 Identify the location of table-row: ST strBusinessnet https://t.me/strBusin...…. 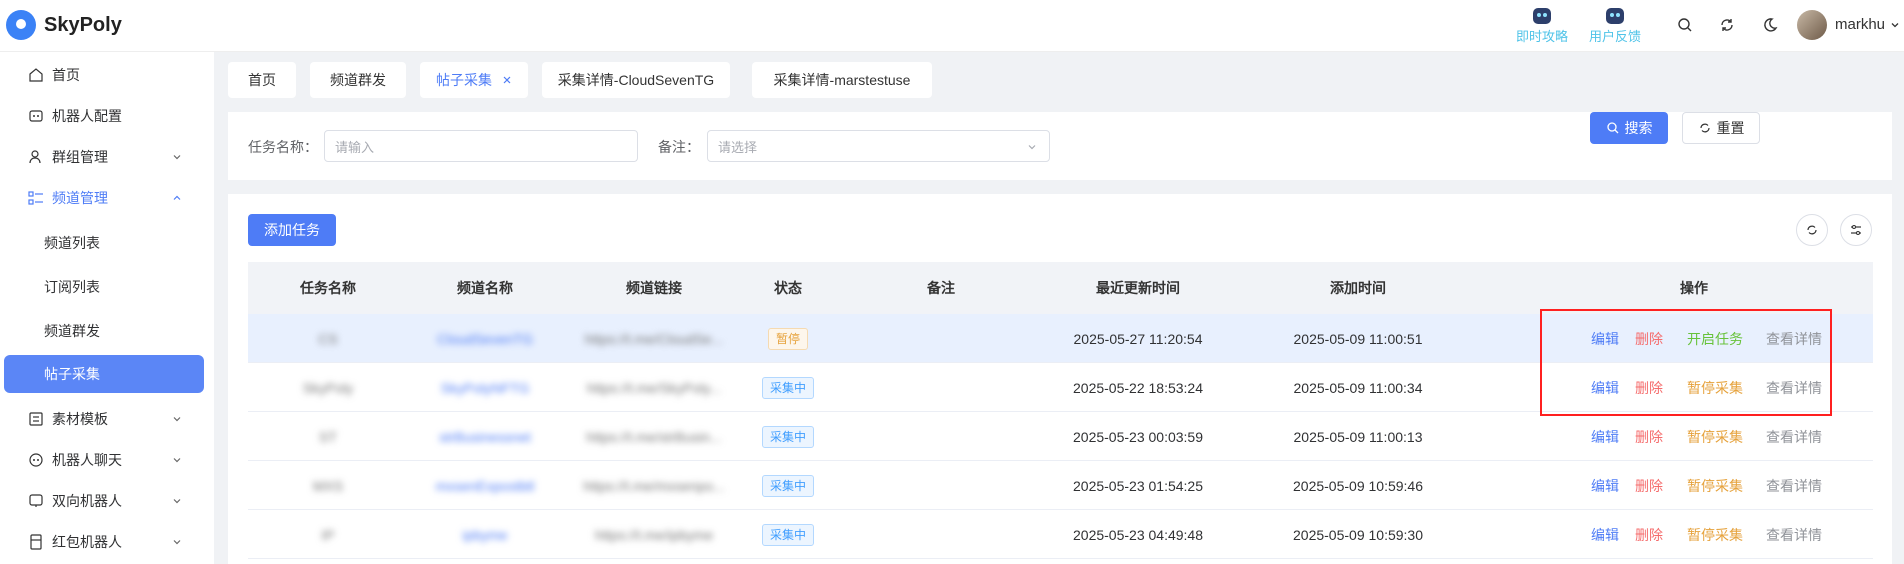
(1060, 436).